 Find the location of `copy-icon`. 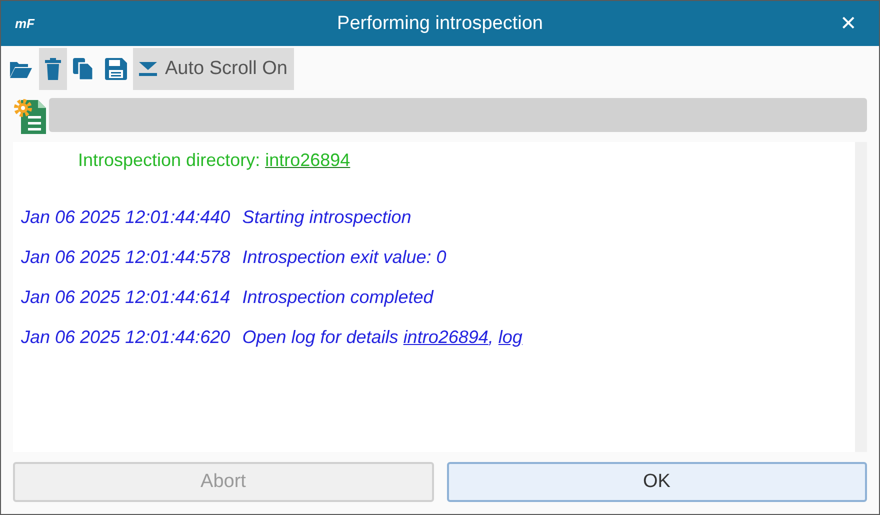

copy-icon is located at coordinates (83, 69).